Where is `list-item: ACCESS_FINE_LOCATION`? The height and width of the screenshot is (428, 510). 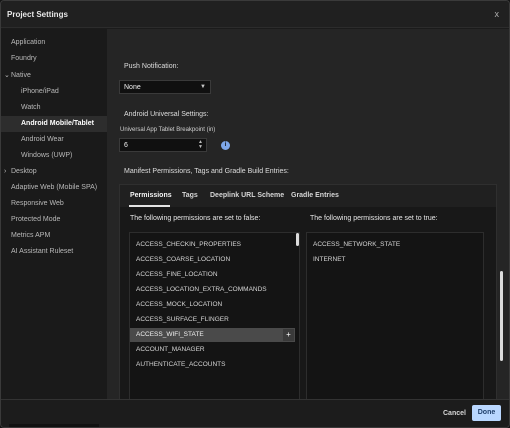
list-item: ACCESS_FINE_LOCATION is located at coordinates (212, 275).